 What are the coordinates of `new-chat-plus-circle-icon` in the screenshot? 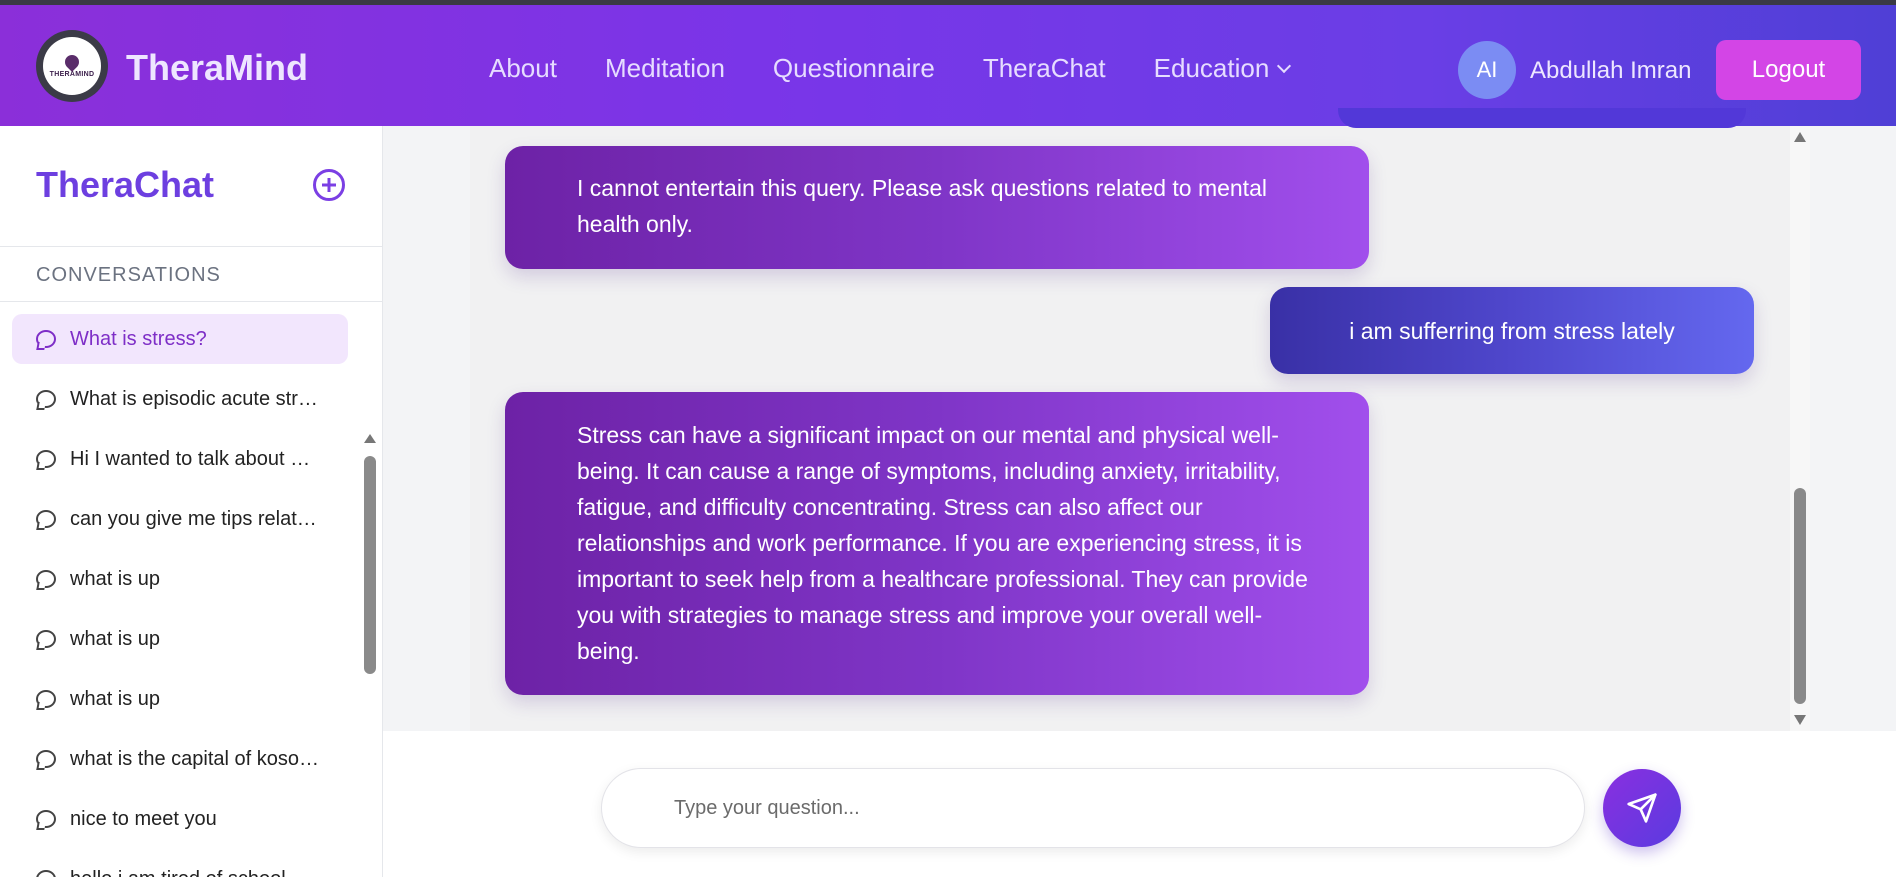 It's located at (329, 185).